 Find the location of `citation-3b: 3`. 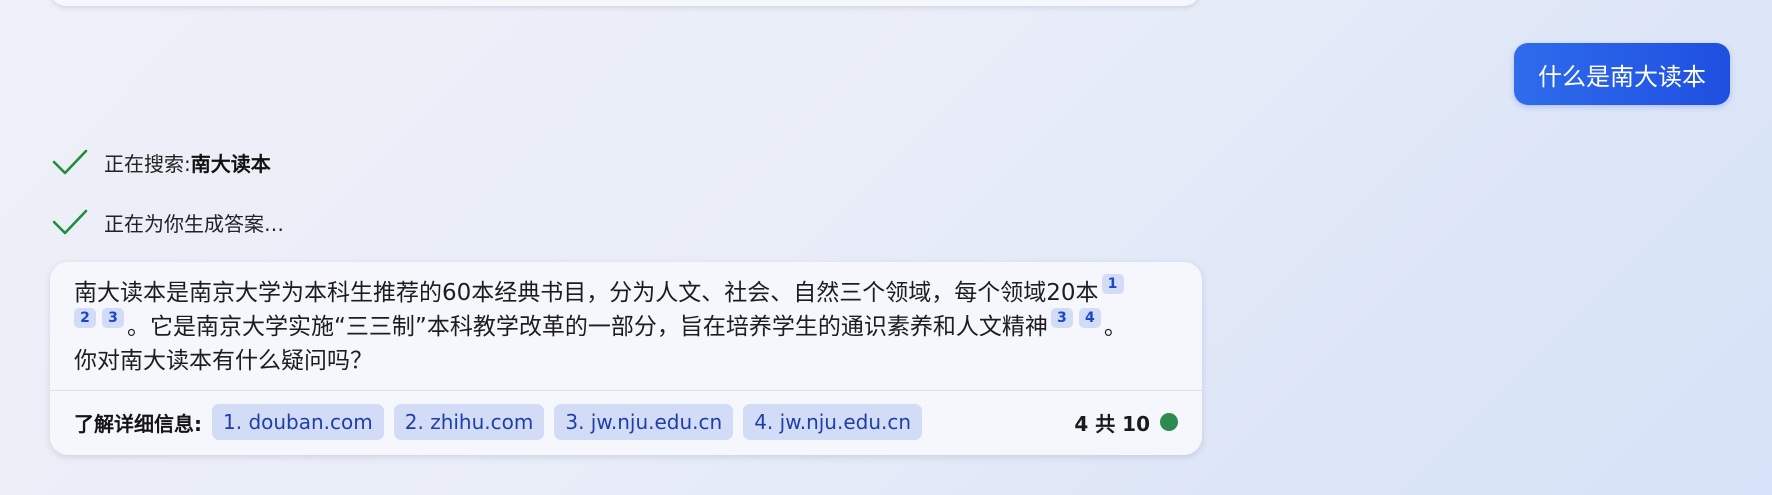

citation-3b: 3 is located at coordinates (1061, 318).